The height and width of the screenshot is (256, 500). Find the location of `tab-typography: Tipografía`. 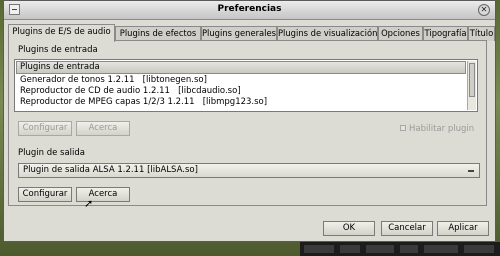

tab-typography: Tipografía is located at coordinates (445, 33).